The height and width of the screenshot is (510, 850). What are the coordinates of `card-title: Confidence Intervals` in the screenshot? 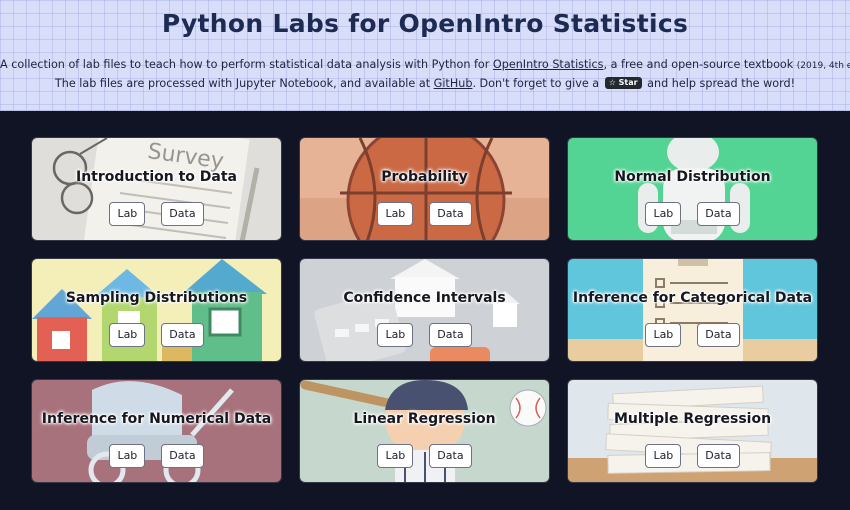 It's located at (424, 298).